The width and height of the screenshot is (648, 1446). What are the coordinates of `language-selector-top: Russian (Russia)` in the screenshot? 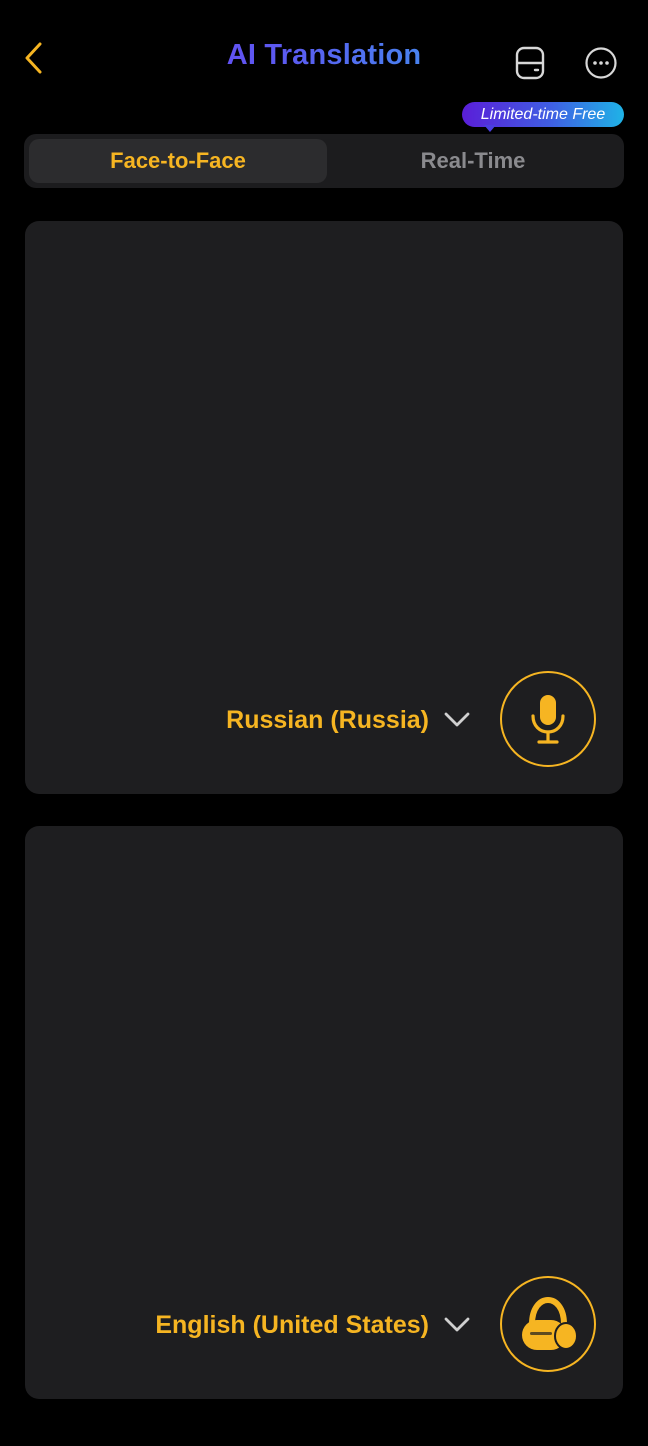 It's located at (349, 720).